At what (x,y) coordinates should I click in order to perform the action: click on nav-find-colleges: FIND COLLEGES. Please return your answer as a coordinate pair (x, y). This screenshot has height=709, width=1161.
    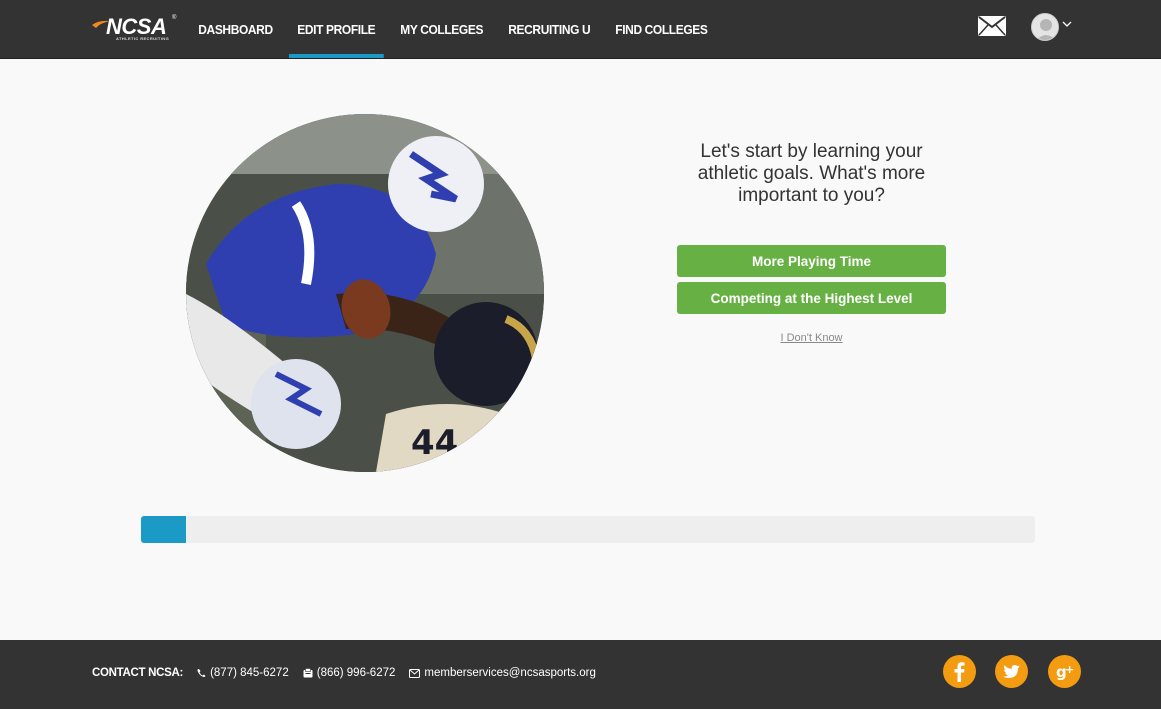
    Looking at the image, I should click on (661, 29).